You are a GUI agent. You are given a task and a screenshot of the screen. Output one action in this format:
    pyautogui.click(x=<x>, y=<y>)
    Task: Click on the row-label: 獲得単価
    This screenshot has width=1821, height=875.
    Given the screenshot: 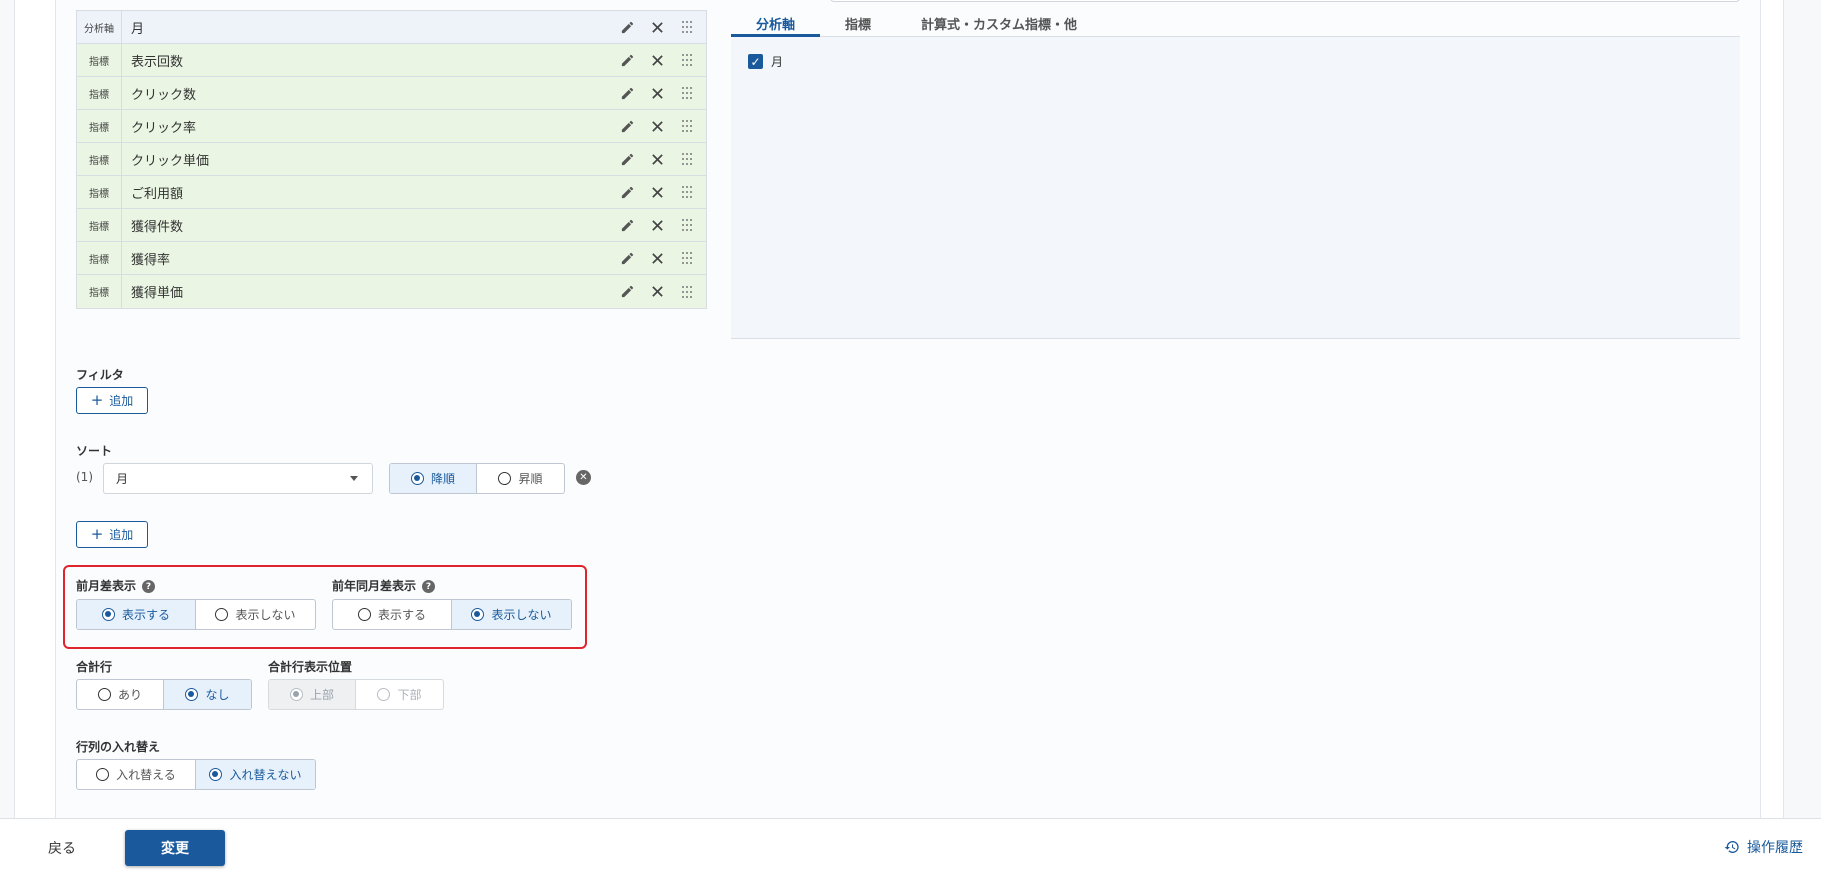 What is the action you would take?
    pyautogui.click(x=157, y=293)
    